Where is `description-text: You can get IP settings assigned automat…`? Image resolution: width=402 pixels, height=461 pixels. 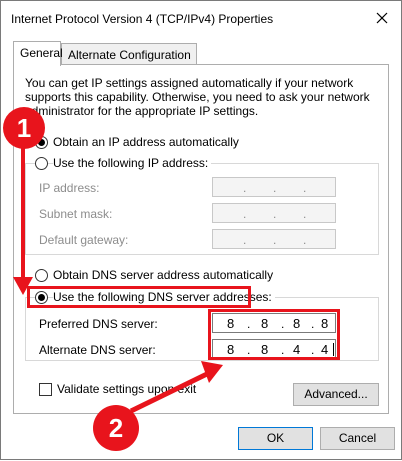
description-text: You can get IP settings assigned automat… is located at coordinates (197, 97).